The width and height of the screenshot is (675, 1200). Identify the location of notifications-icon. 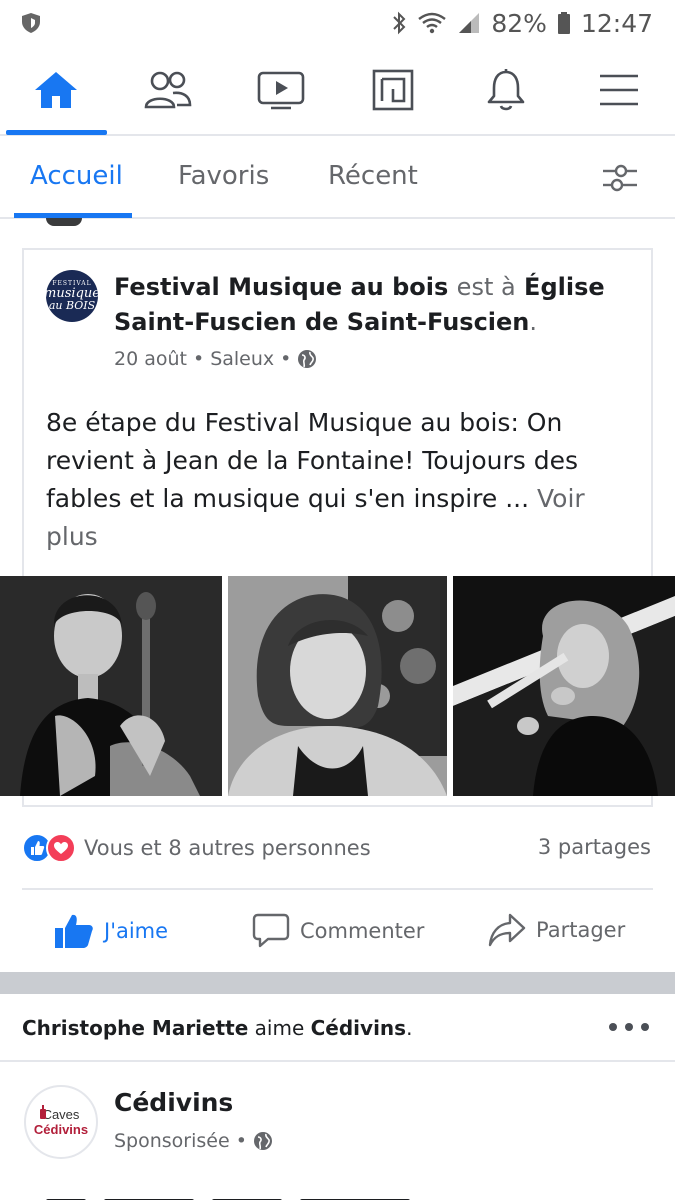
(506, 90).